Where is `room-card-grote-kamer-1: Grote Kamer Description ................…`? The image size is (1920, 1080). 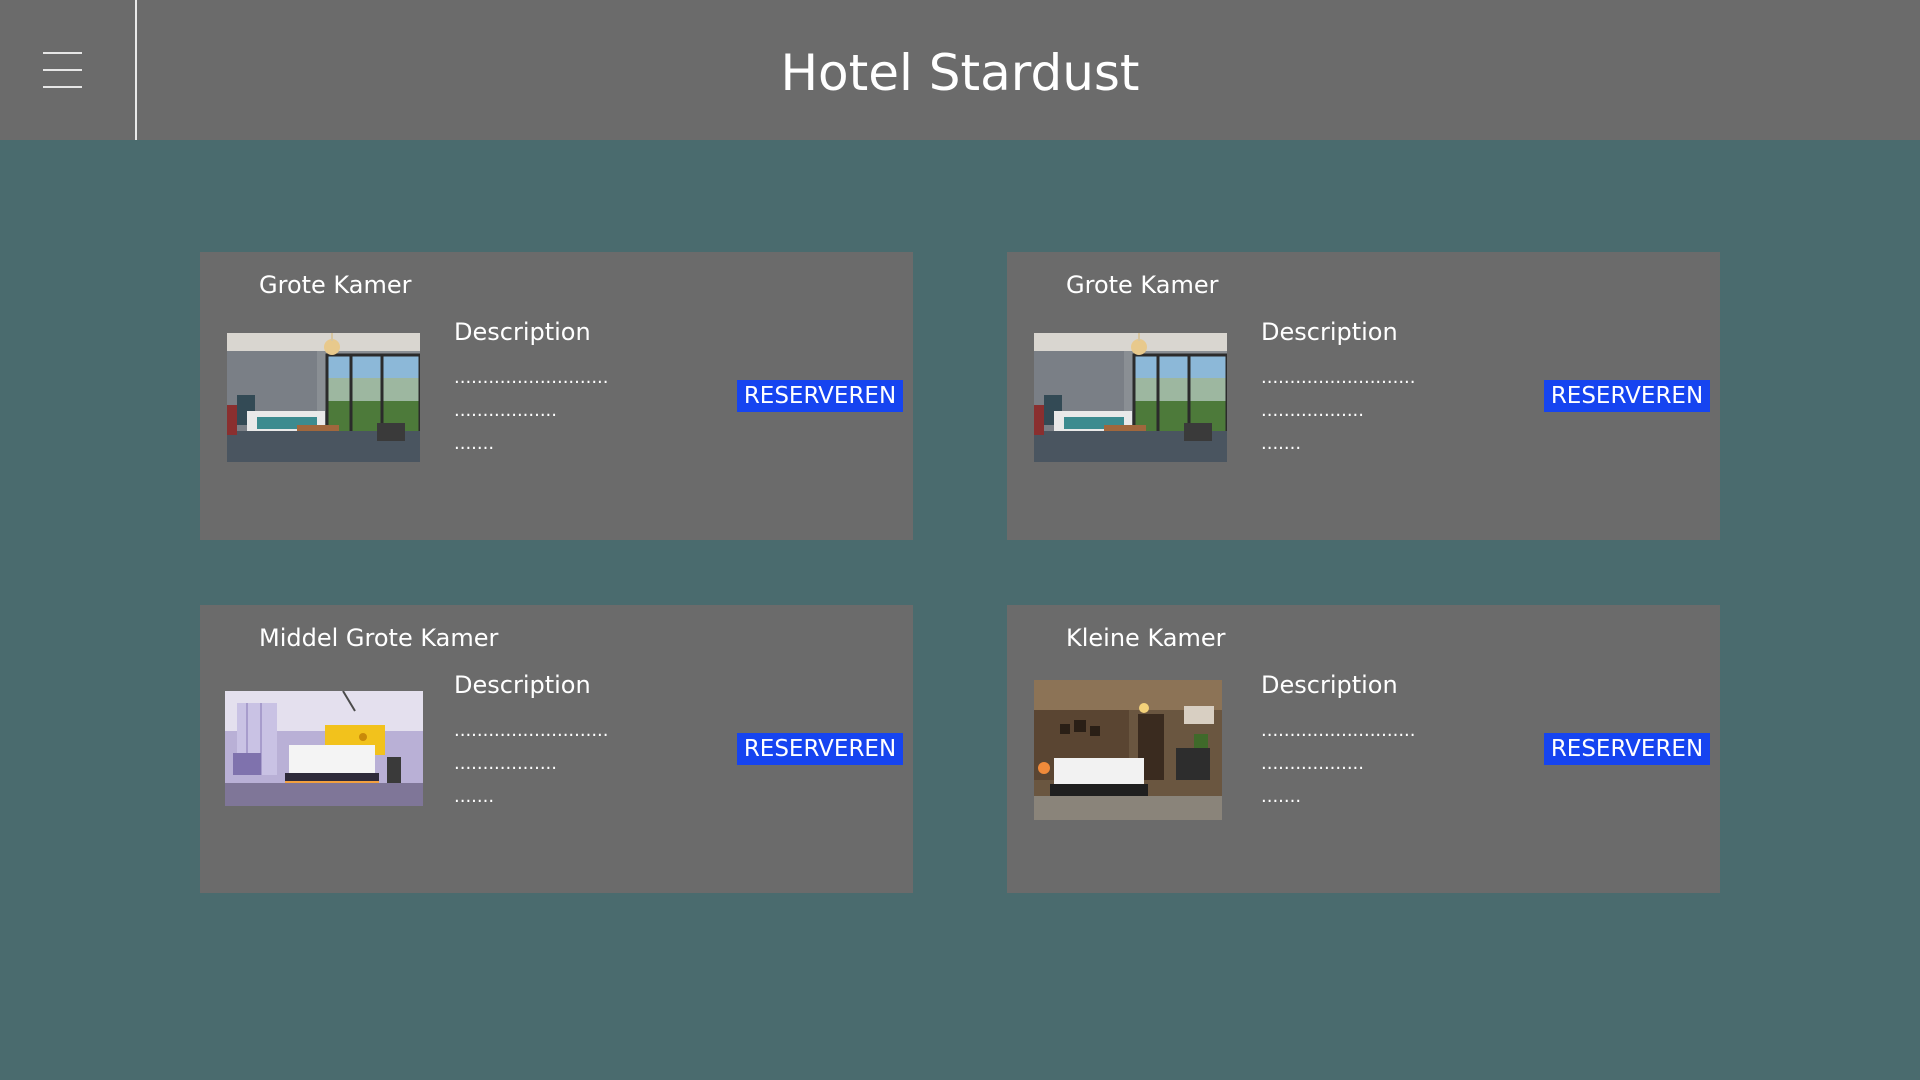 room-card-grote-kamer-1: Grote Kamer Description ................… is located at coordinates (556, 396).